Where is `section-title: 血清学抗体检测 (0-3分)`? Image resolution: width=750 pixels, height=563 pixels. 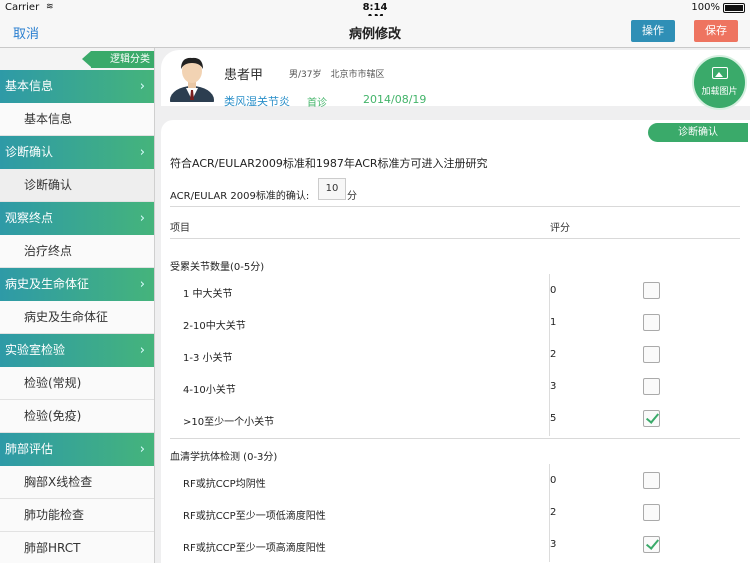
section-title: 血清学抗体检测 (0-3分) is located at coordinates (224, 457).